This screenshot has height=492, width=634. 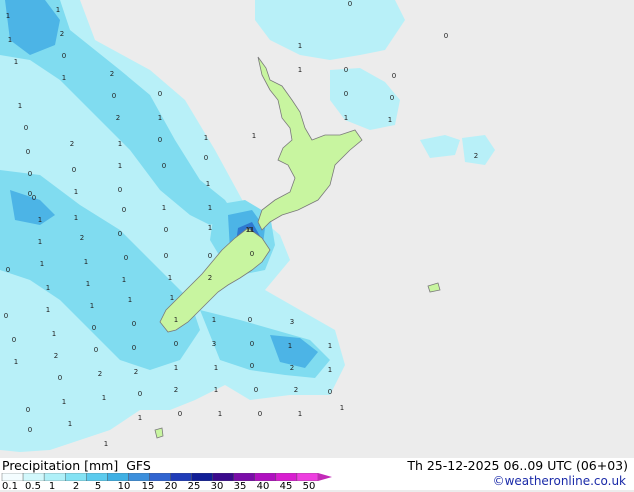 What do you see at coordinates (286, 486) in the screenshot?
I see `legend-tick-label: 45` at bounding box center [286, 486].